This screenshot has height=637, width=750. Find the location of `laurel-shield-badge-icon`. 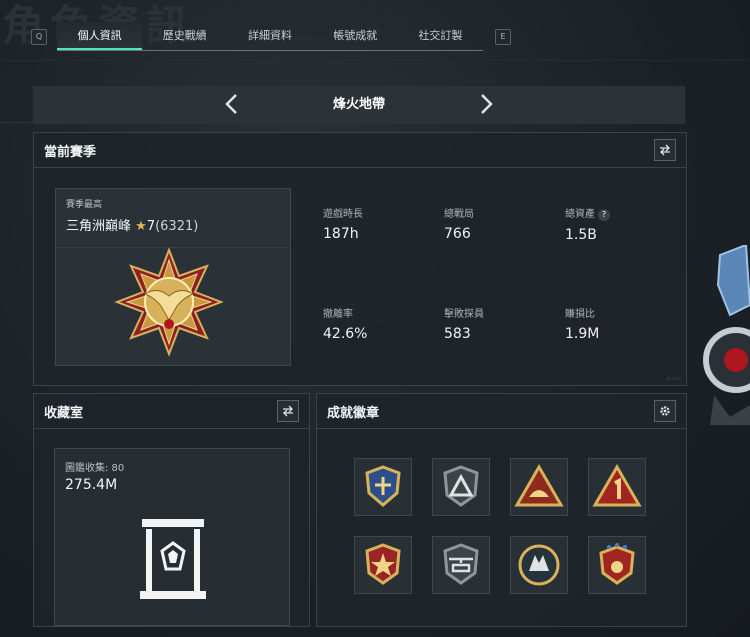

laurel-shield-badge-icon is located at coordinates (617, 564).